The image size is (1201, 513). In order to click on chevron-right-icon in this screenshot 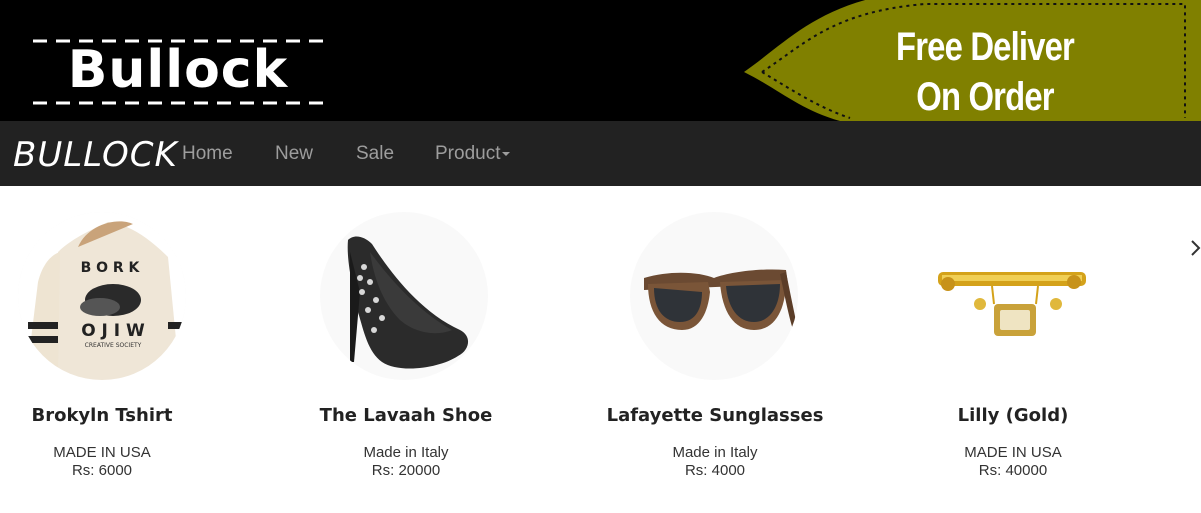, I will do `click(1196, 248)`.